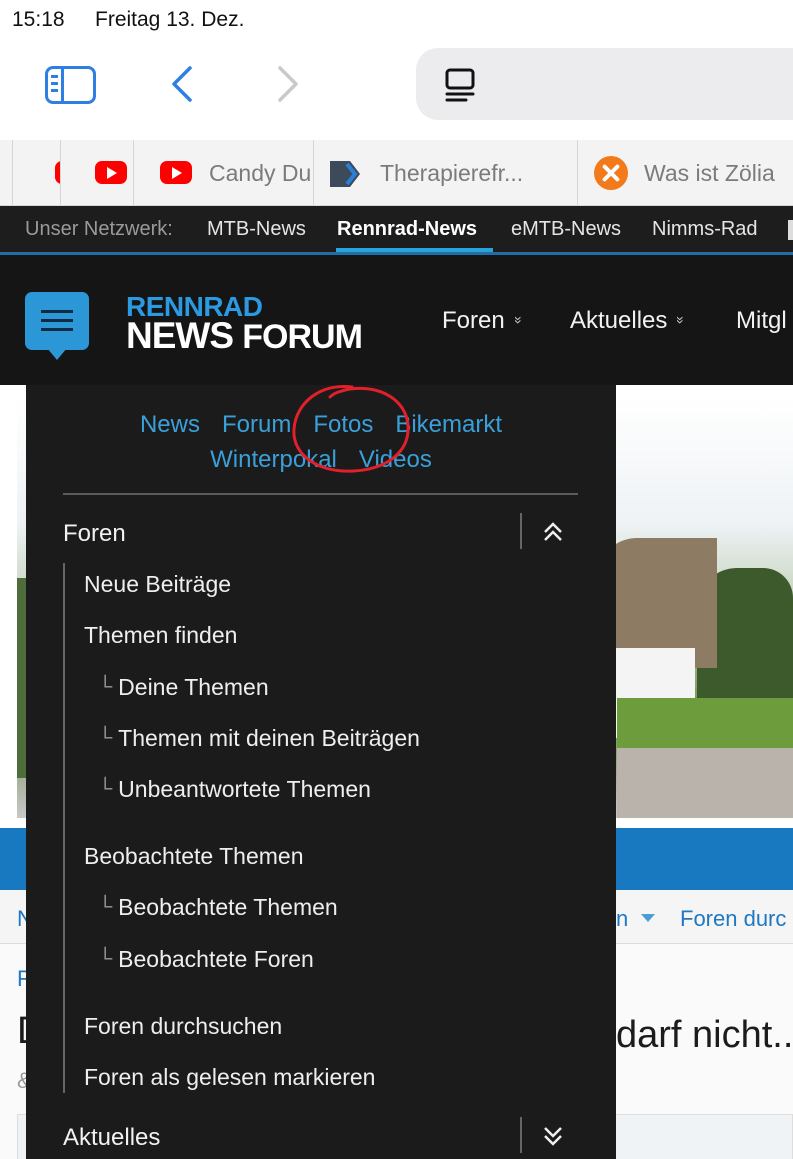 Image resolution: width=793 pixels, height=1159 pixels. What do you see at coordinates (170, 19) in the screenshot?
I see `status-date: Freitag 13. Dez.` at bounding box center [170, 19].